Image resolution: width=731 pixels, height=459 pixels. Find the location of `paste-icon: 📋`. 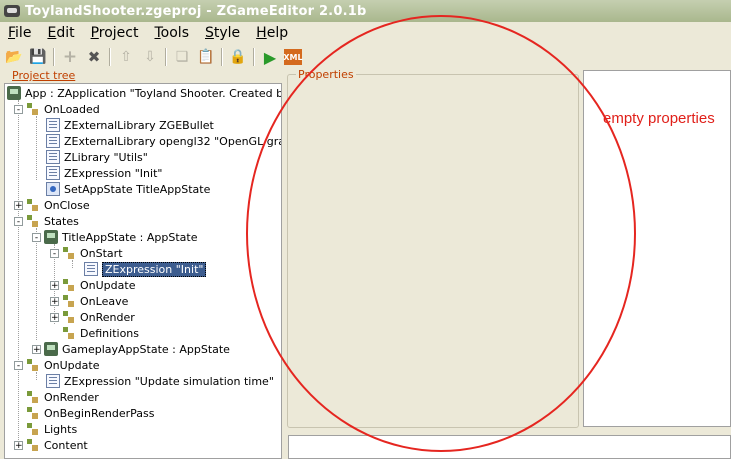

paste-icon: 📋 is located at coordinates (206, 57).